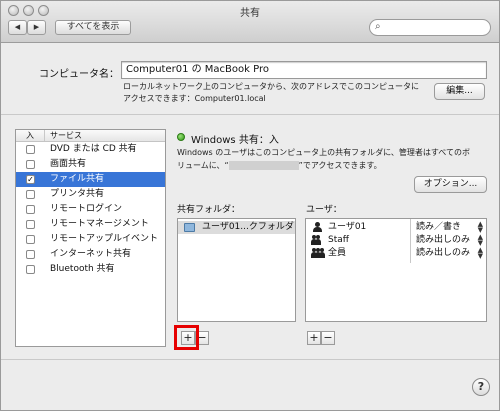  Describe the element at coordinates (248, 227) in the screenshot. I see `shared-folder-name: ユーザ01...クフォルダ` at that location.